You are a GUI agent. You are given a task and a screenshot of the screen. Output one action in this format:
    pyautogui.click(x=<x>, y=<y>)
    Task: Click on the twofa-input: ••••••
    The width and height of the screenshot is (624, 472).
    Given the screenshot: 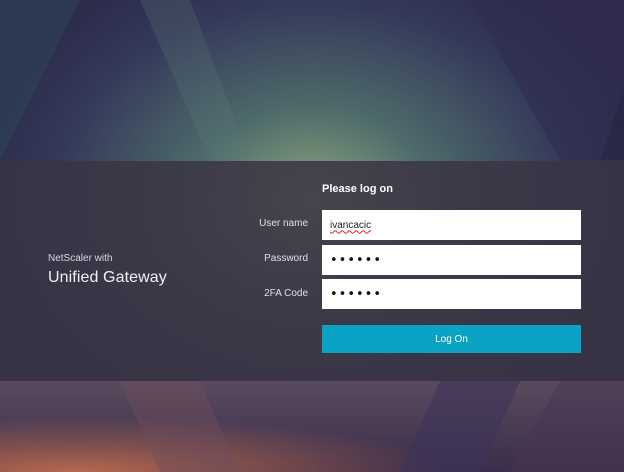 What is the action you would take?
    pyautogui.click(x=451, y=294)
    